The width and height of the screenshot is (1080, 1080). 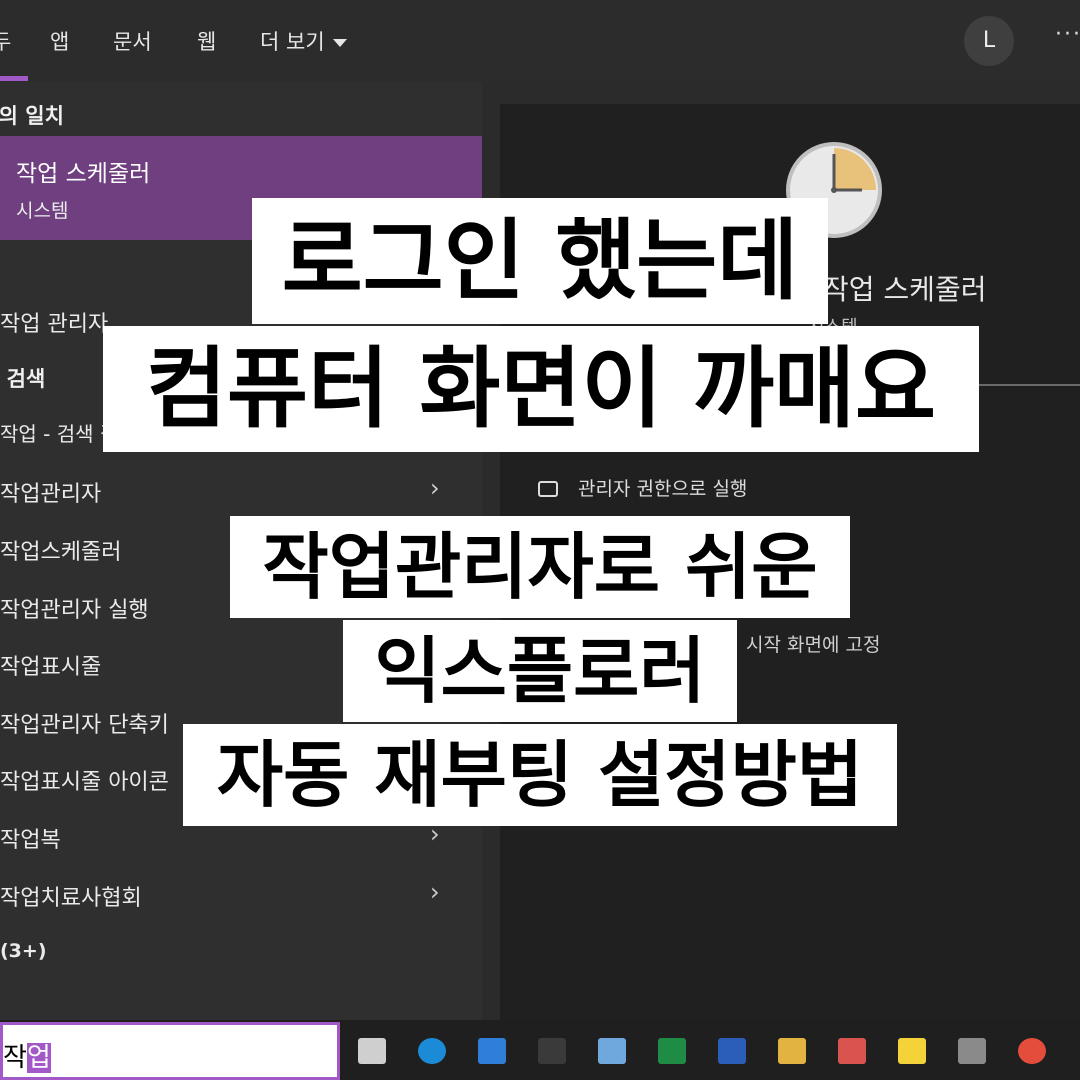 What do you see at coordinates (540, 775) in the screenshot?
I see `headline-line-5: 자동 재부팅 설정방법` at bounding box center [540, 775].